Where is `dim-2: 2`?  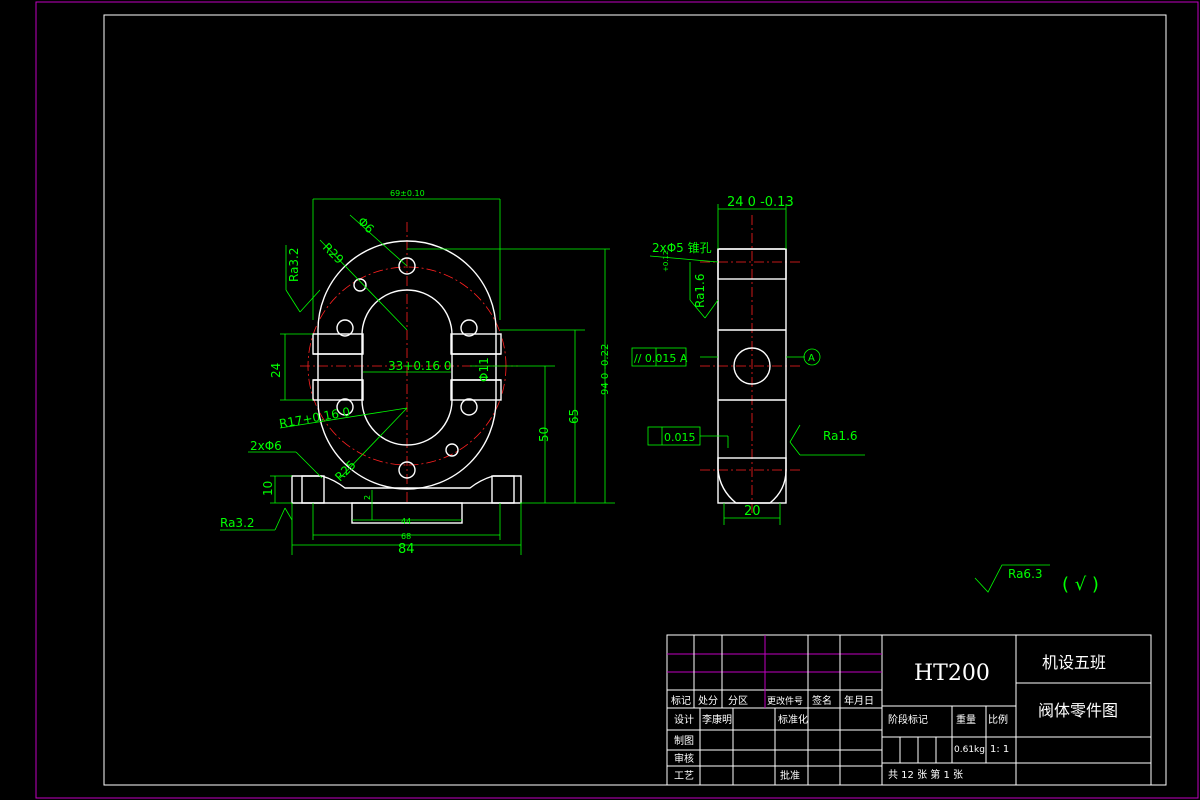 dim-2: 2 is located at coordinates (367, 497).